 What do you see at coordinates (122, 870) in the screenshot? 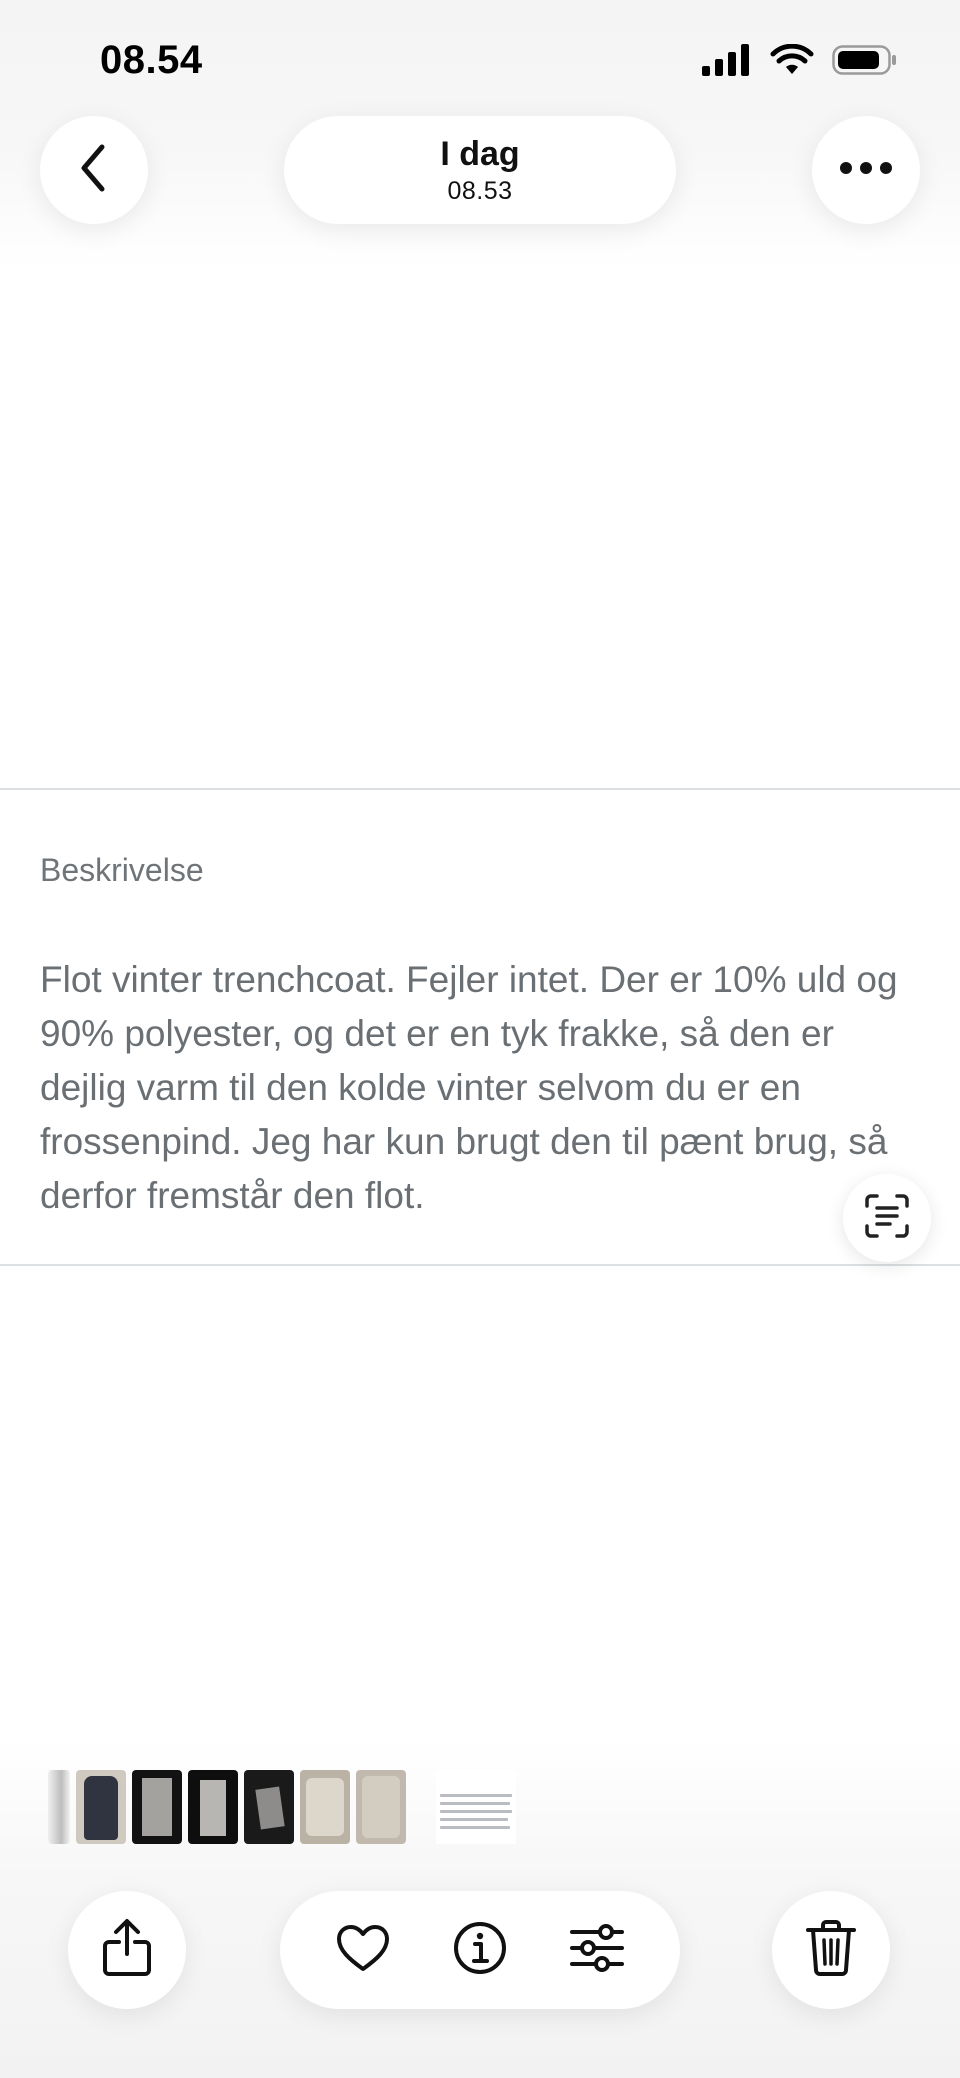
I see `description-label: Beskrivelse` at bounding box center [122, 870].